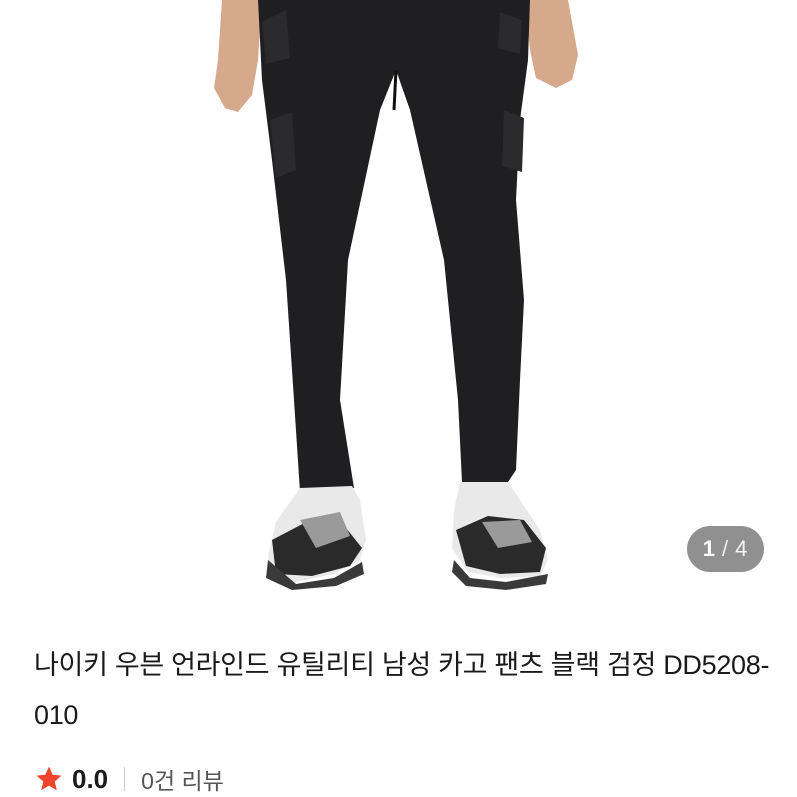 The width and height of the screenshot is (797, 797). I want to click on current-image-index: 1, so click(709, 548).